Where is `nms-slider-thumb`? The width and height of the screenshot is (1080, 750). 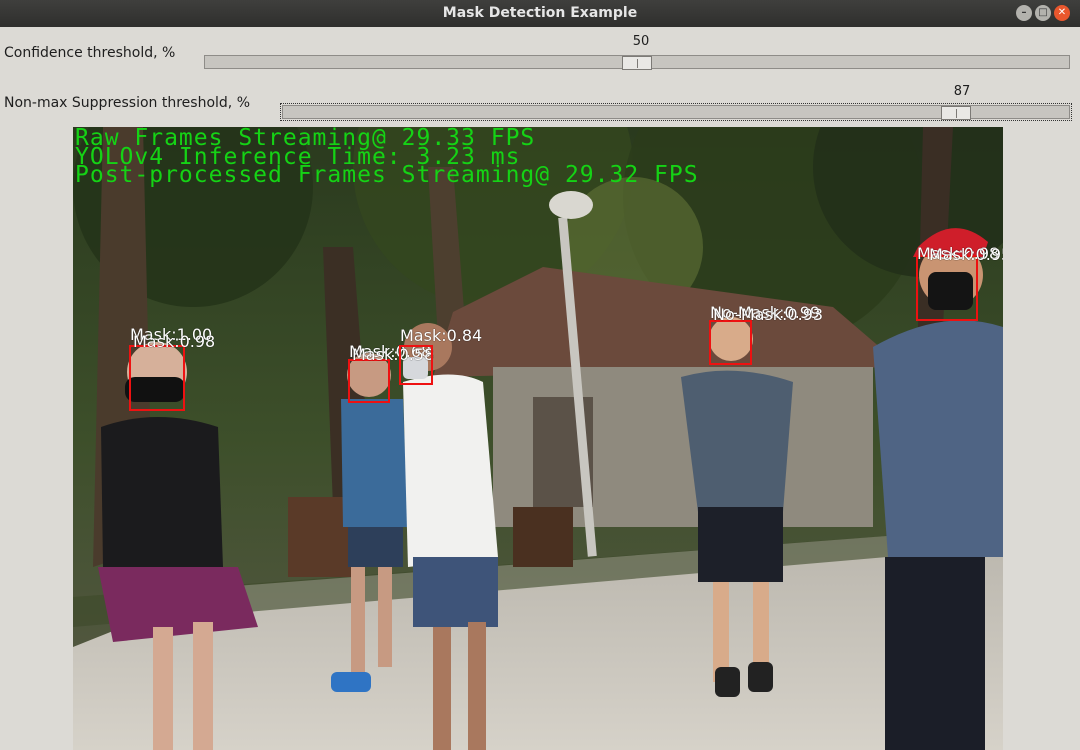
nms-slider-thumb is located at coordinates (955, 113).